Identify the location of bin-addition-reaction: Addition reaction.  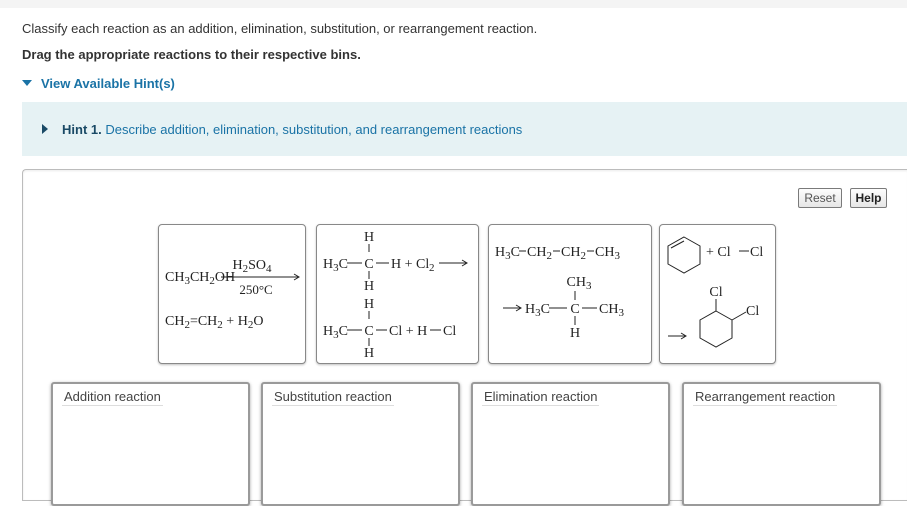
(150, 444).